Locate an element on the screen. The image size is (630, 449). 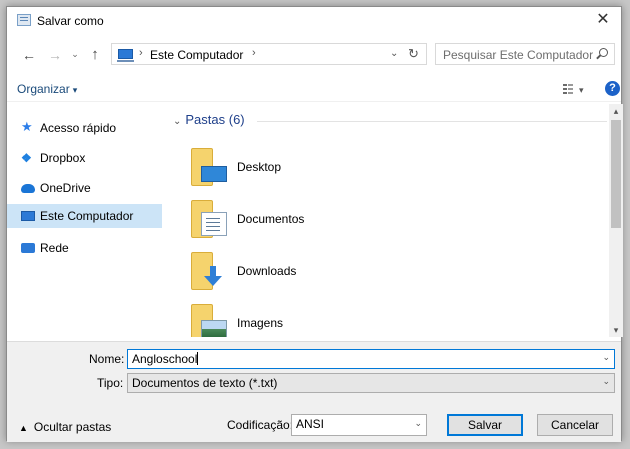
file-type-select: Documentos de texto (*.txt) ⌄ is located at coordinates (371, 383).